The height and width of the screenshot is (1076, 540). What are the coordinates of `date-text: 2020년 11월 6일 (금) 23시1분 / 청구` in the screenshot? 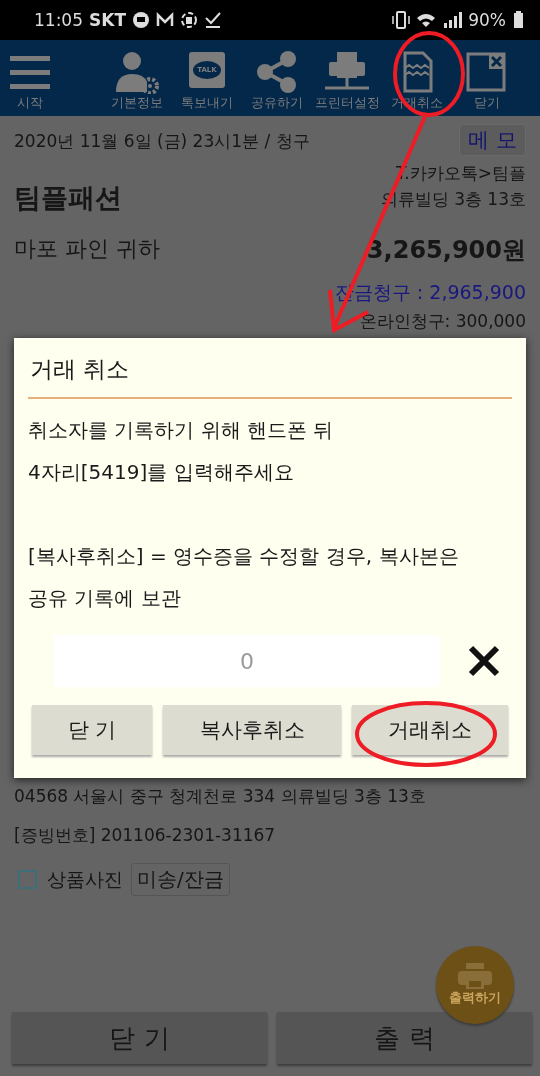 It's located at (162, 141).